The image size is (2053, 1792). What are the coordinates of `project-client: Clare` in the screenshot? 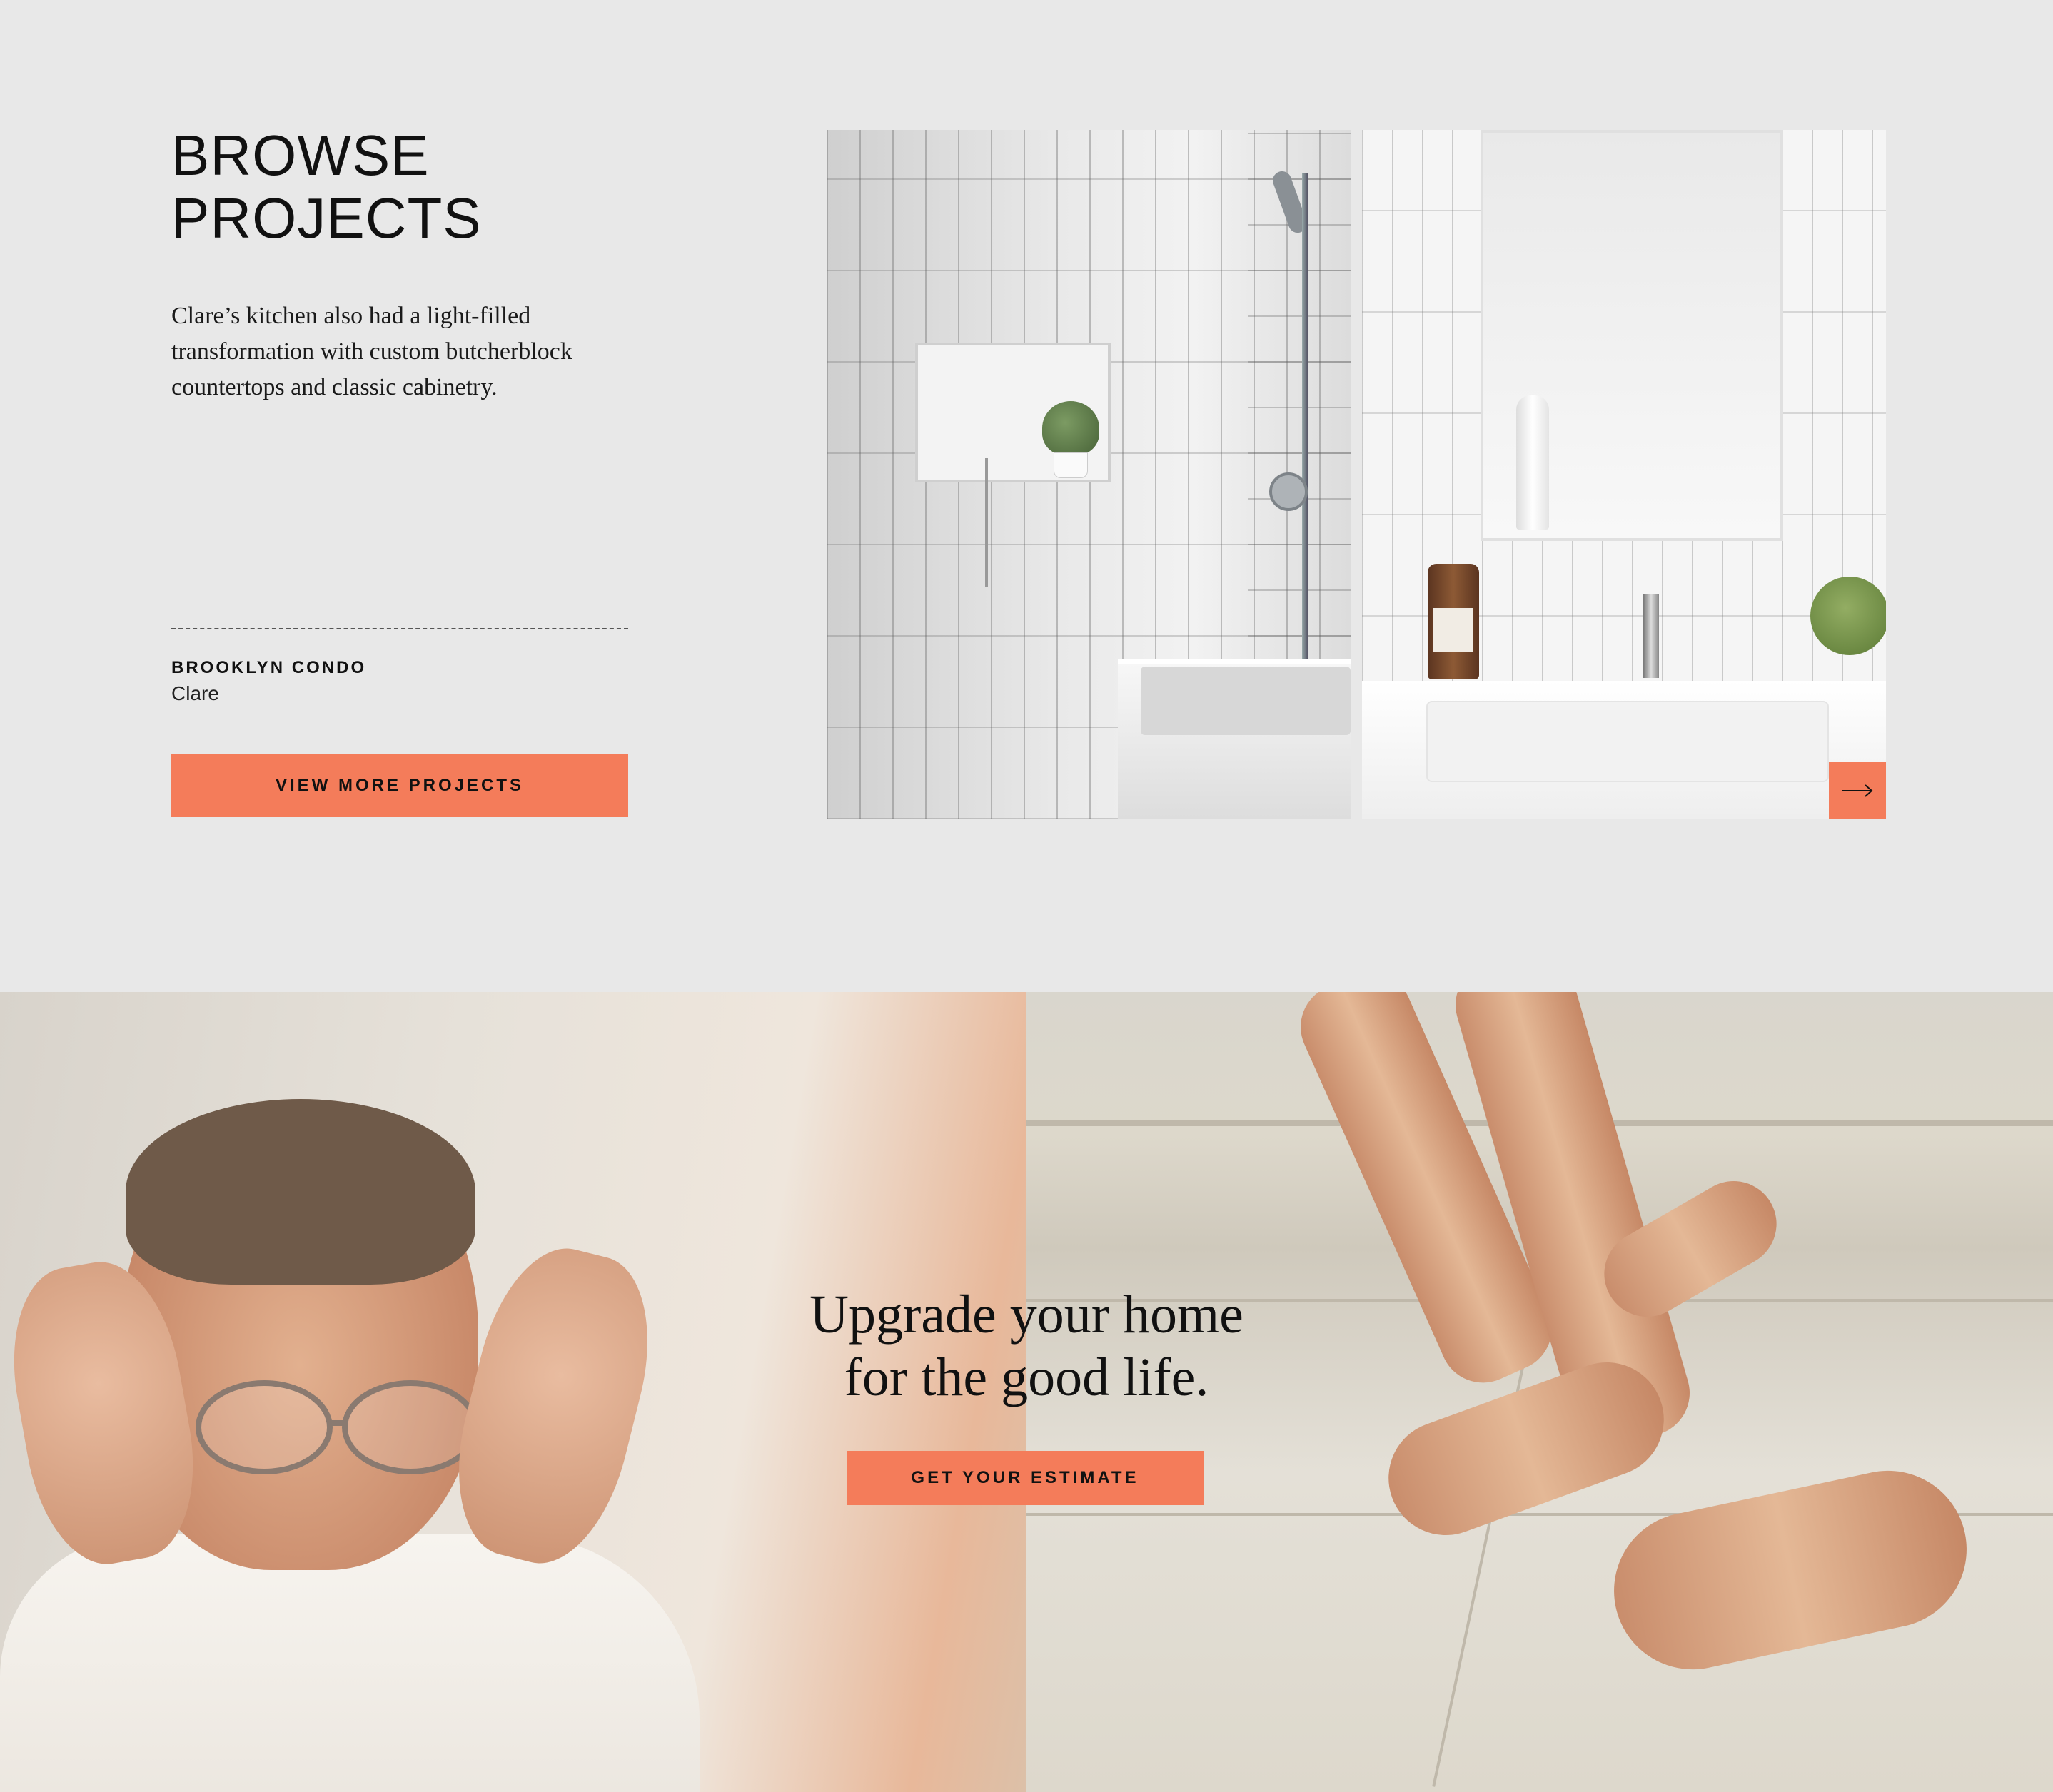 It's located at (195, 693).